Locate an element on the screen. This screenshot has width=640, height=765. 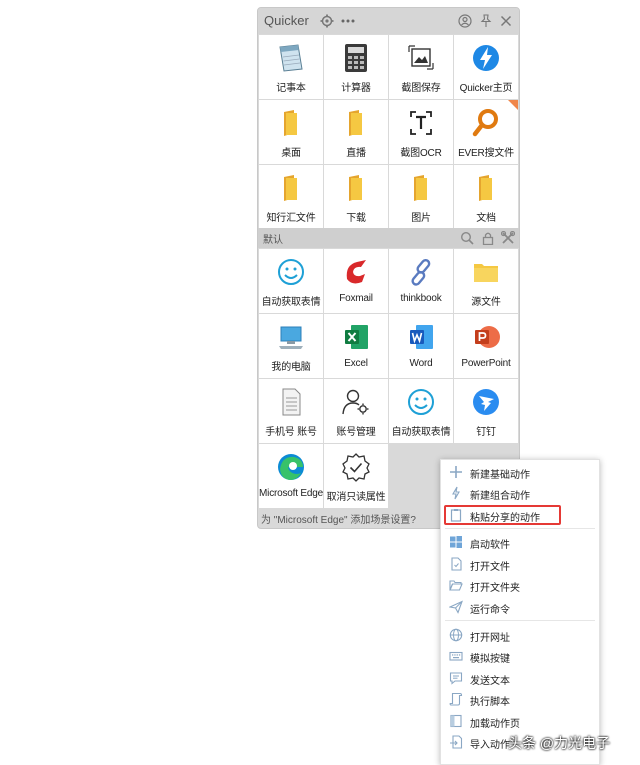
menu-item-new-composite-action: 新建组合动作 is located at coordinates (520, 493).